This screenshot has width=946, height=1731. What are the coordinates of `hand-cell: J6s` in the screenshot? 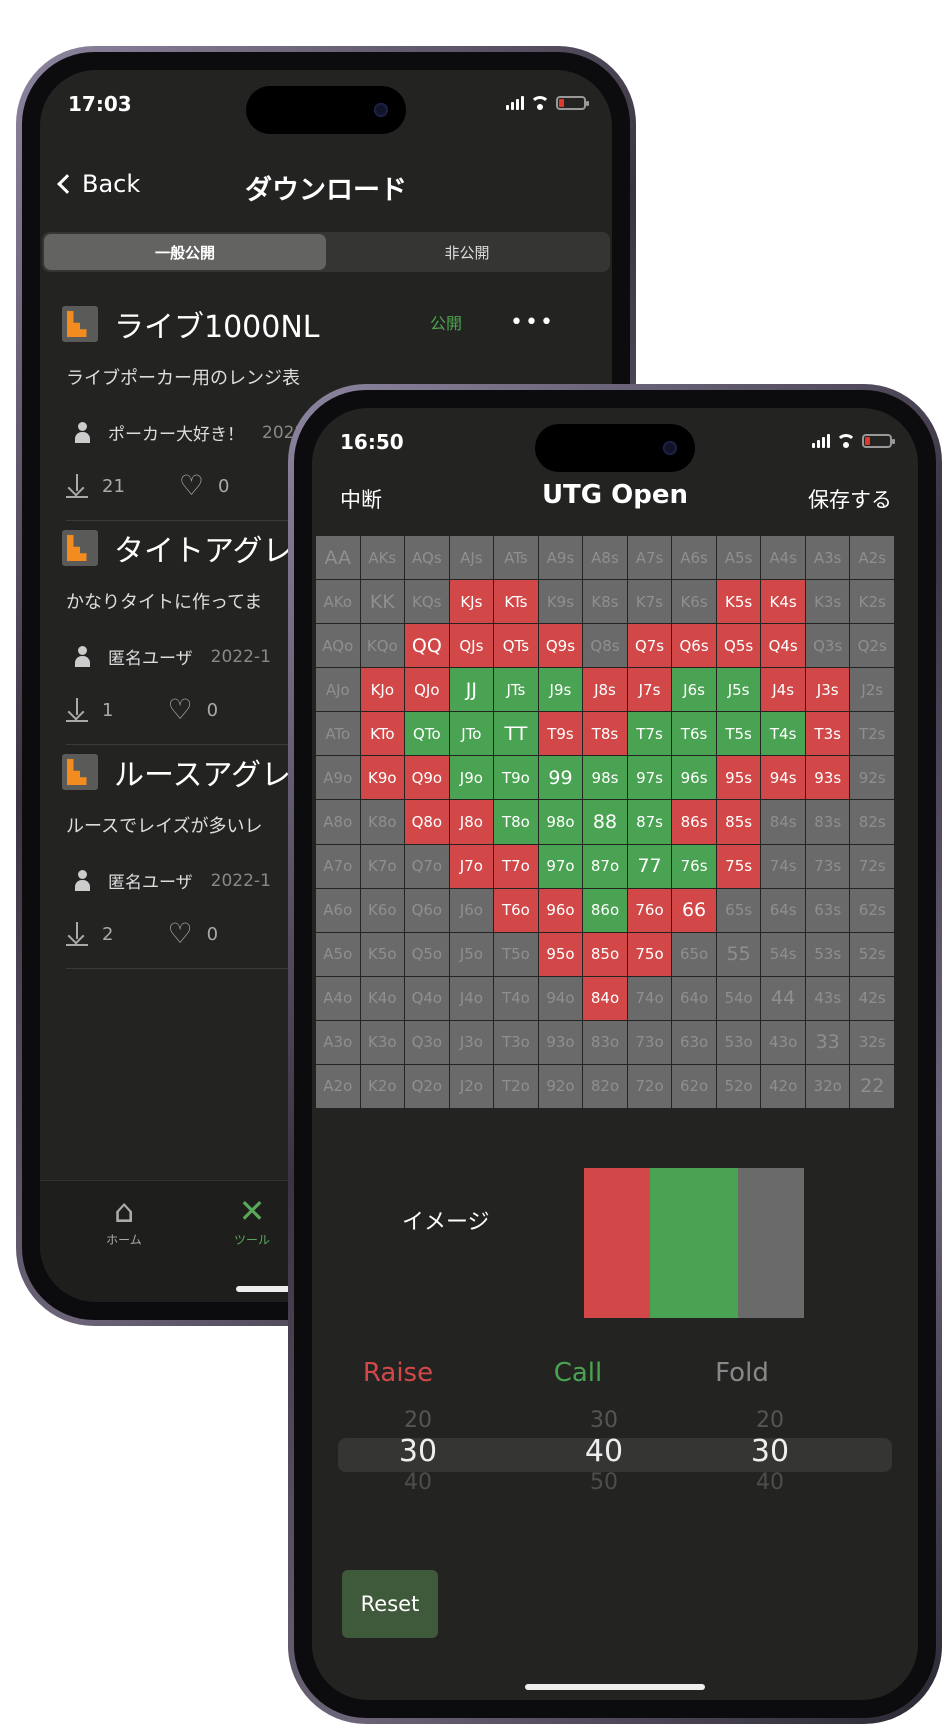 It's located at (694, 690).